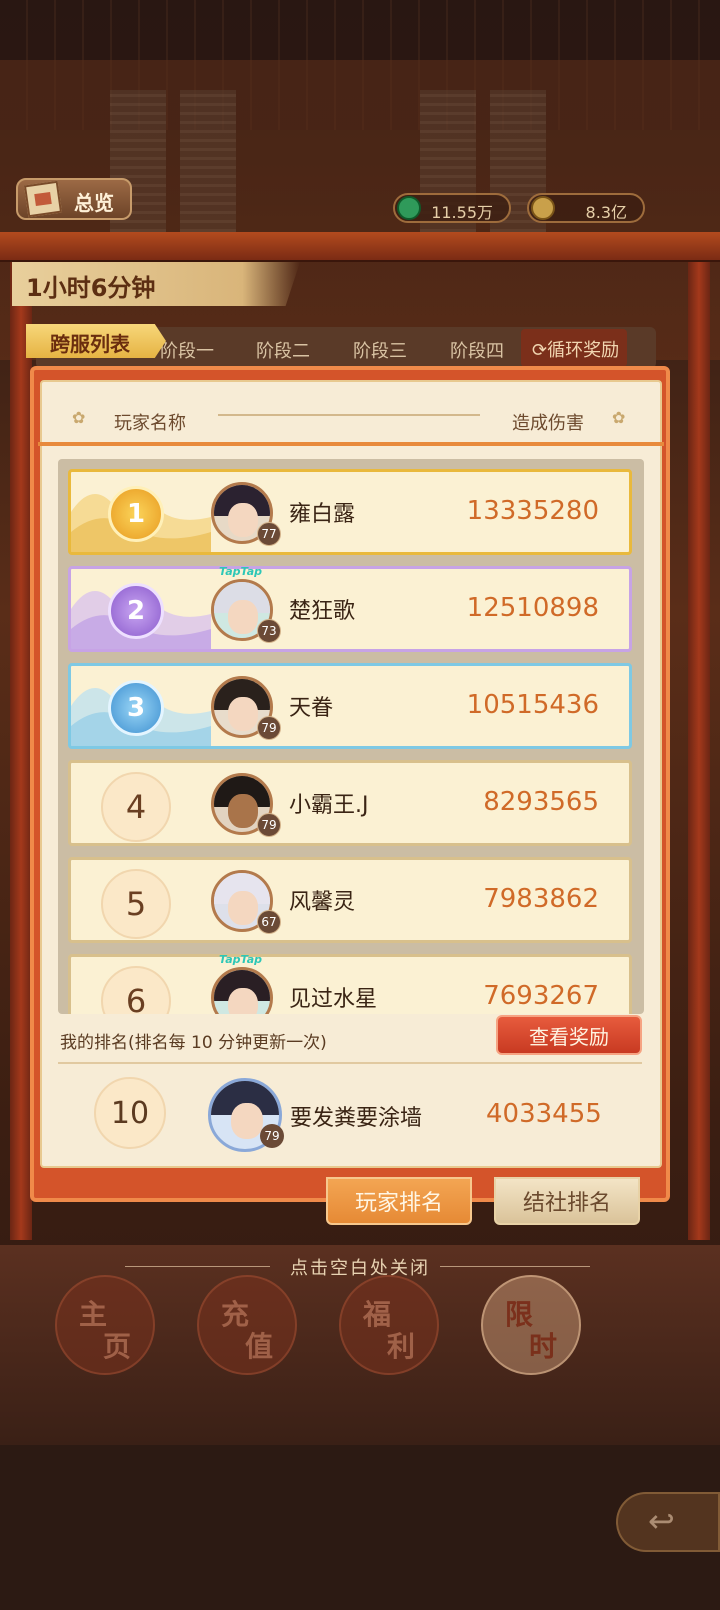  Describe the element at coordinates (90, 344) in the screenshot. I see `cross-server-label: 跨服列表` at that location.